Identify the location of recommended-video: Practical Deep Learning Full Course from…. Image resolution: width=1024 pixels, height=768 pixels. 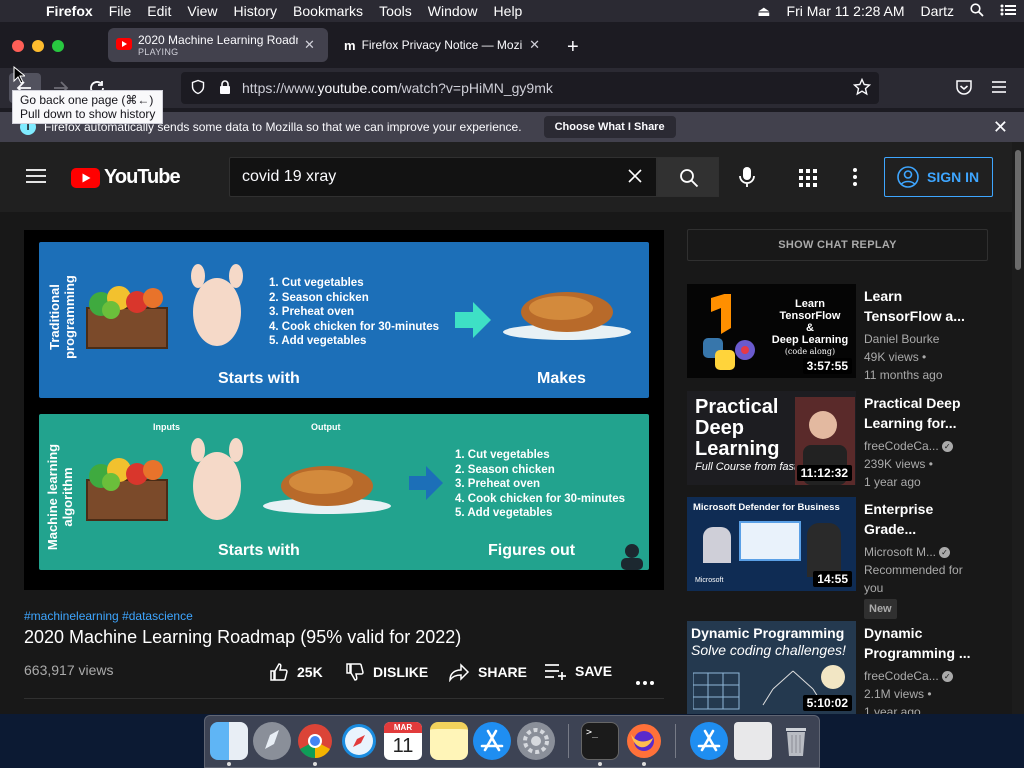
(837, 440).